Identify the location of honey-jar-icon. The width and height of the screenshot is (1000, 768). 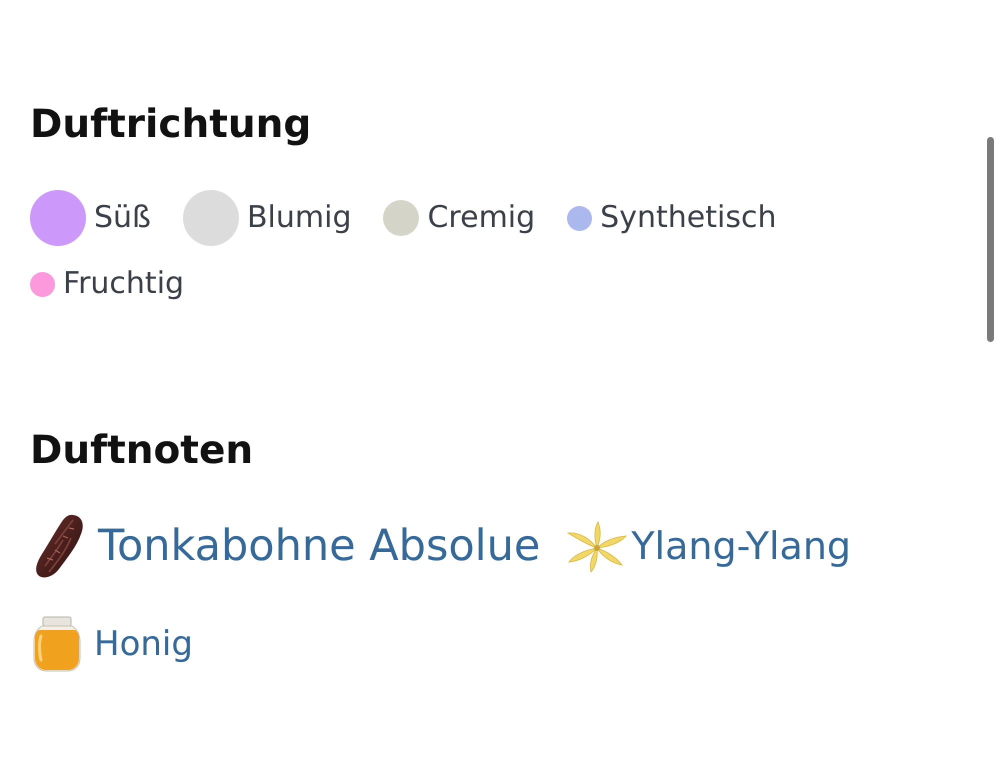
(57, 644).